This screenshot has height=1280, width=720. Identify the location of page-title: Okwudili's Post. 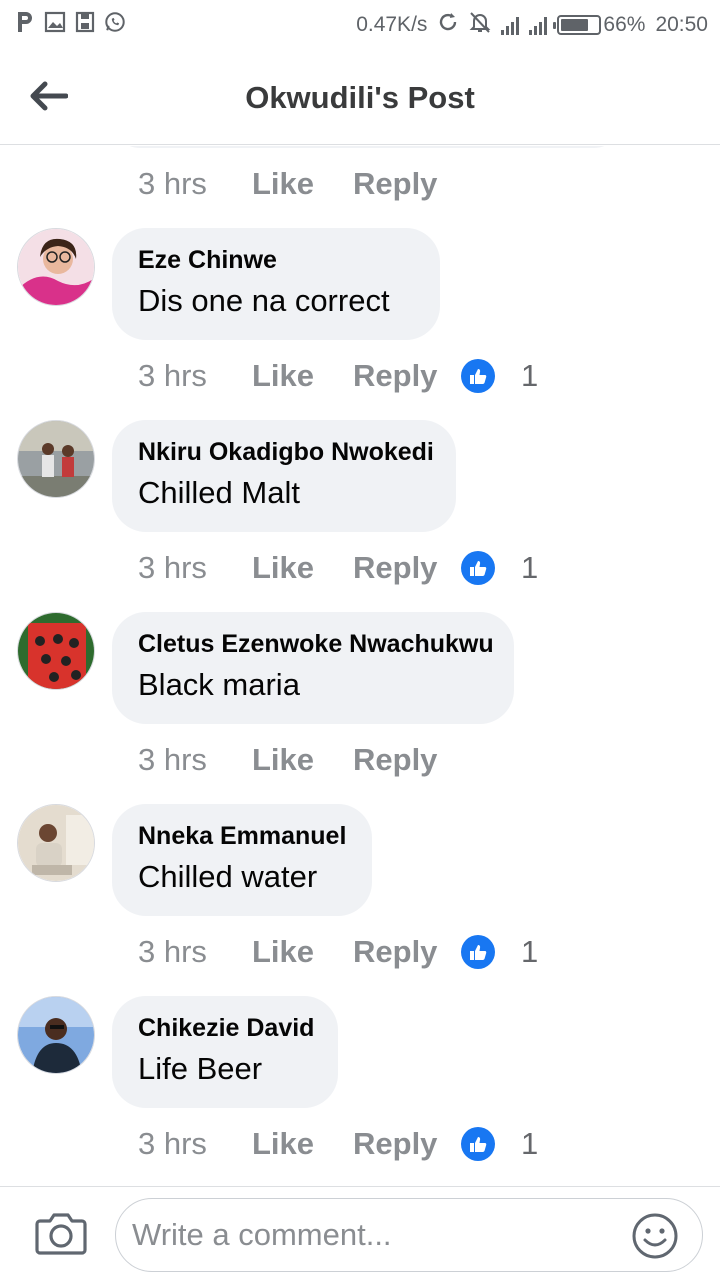
(360, 97).